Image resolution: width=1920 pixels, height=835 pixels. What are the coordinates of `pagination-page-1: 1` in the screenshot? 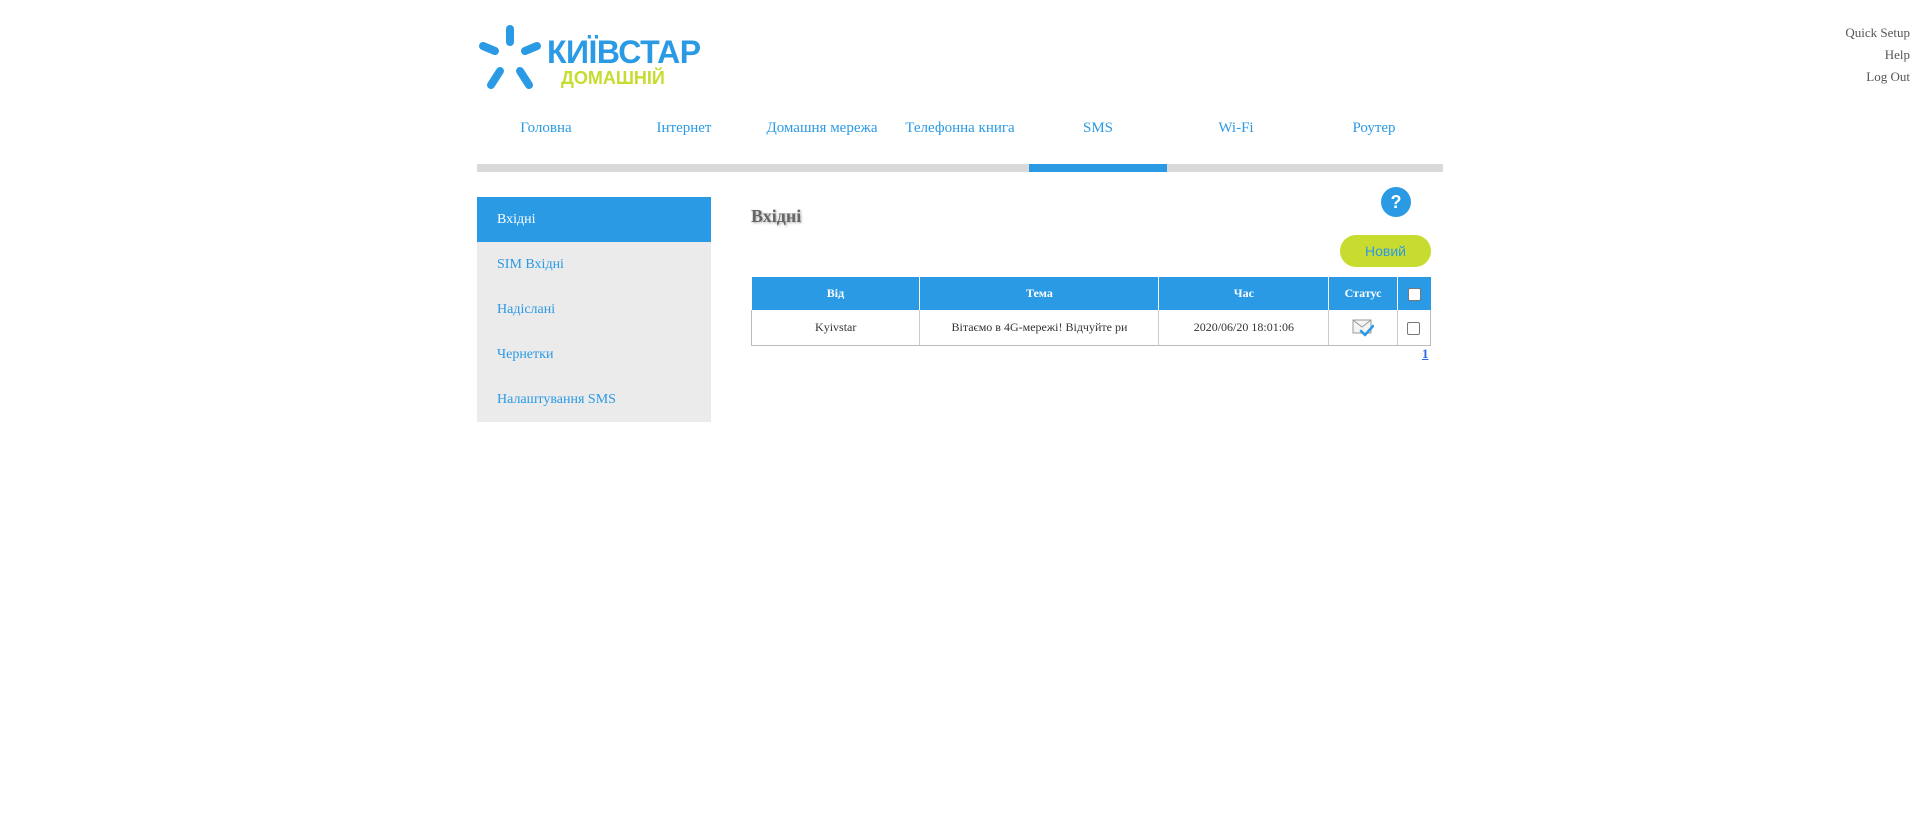 It's located at (1425, 354).